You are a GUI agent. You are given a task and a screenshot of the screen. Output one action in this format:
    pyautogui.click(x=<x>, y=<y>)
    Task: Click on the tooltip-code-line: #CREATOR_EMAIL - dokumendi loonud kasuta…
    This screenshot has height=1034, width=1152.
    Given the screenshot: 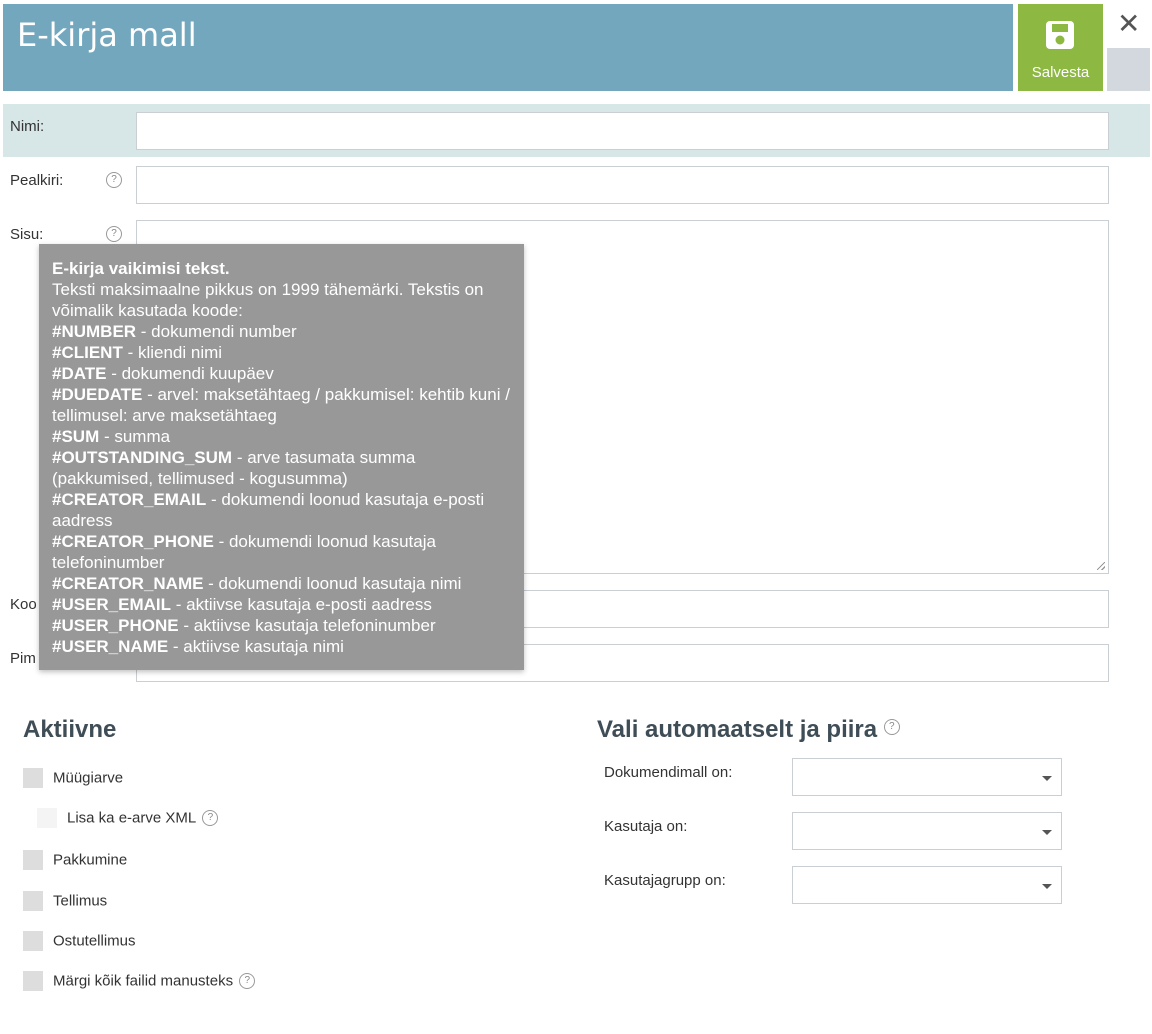 What is the action you would take?
    pyautogui.click(x=282, y=510)
    